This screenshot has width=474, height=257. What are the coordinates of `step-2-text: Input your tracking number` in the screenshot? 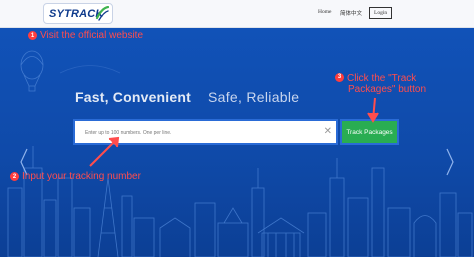 It's located at (81, 176).